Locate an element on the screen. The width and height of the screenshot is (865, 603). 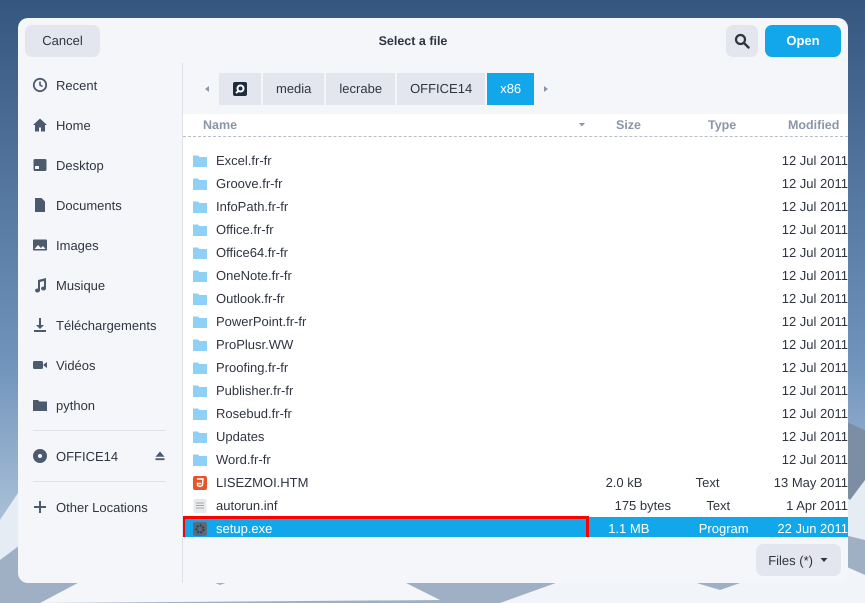
file-size: 1.1 MB is located at coordinates (629, 528).